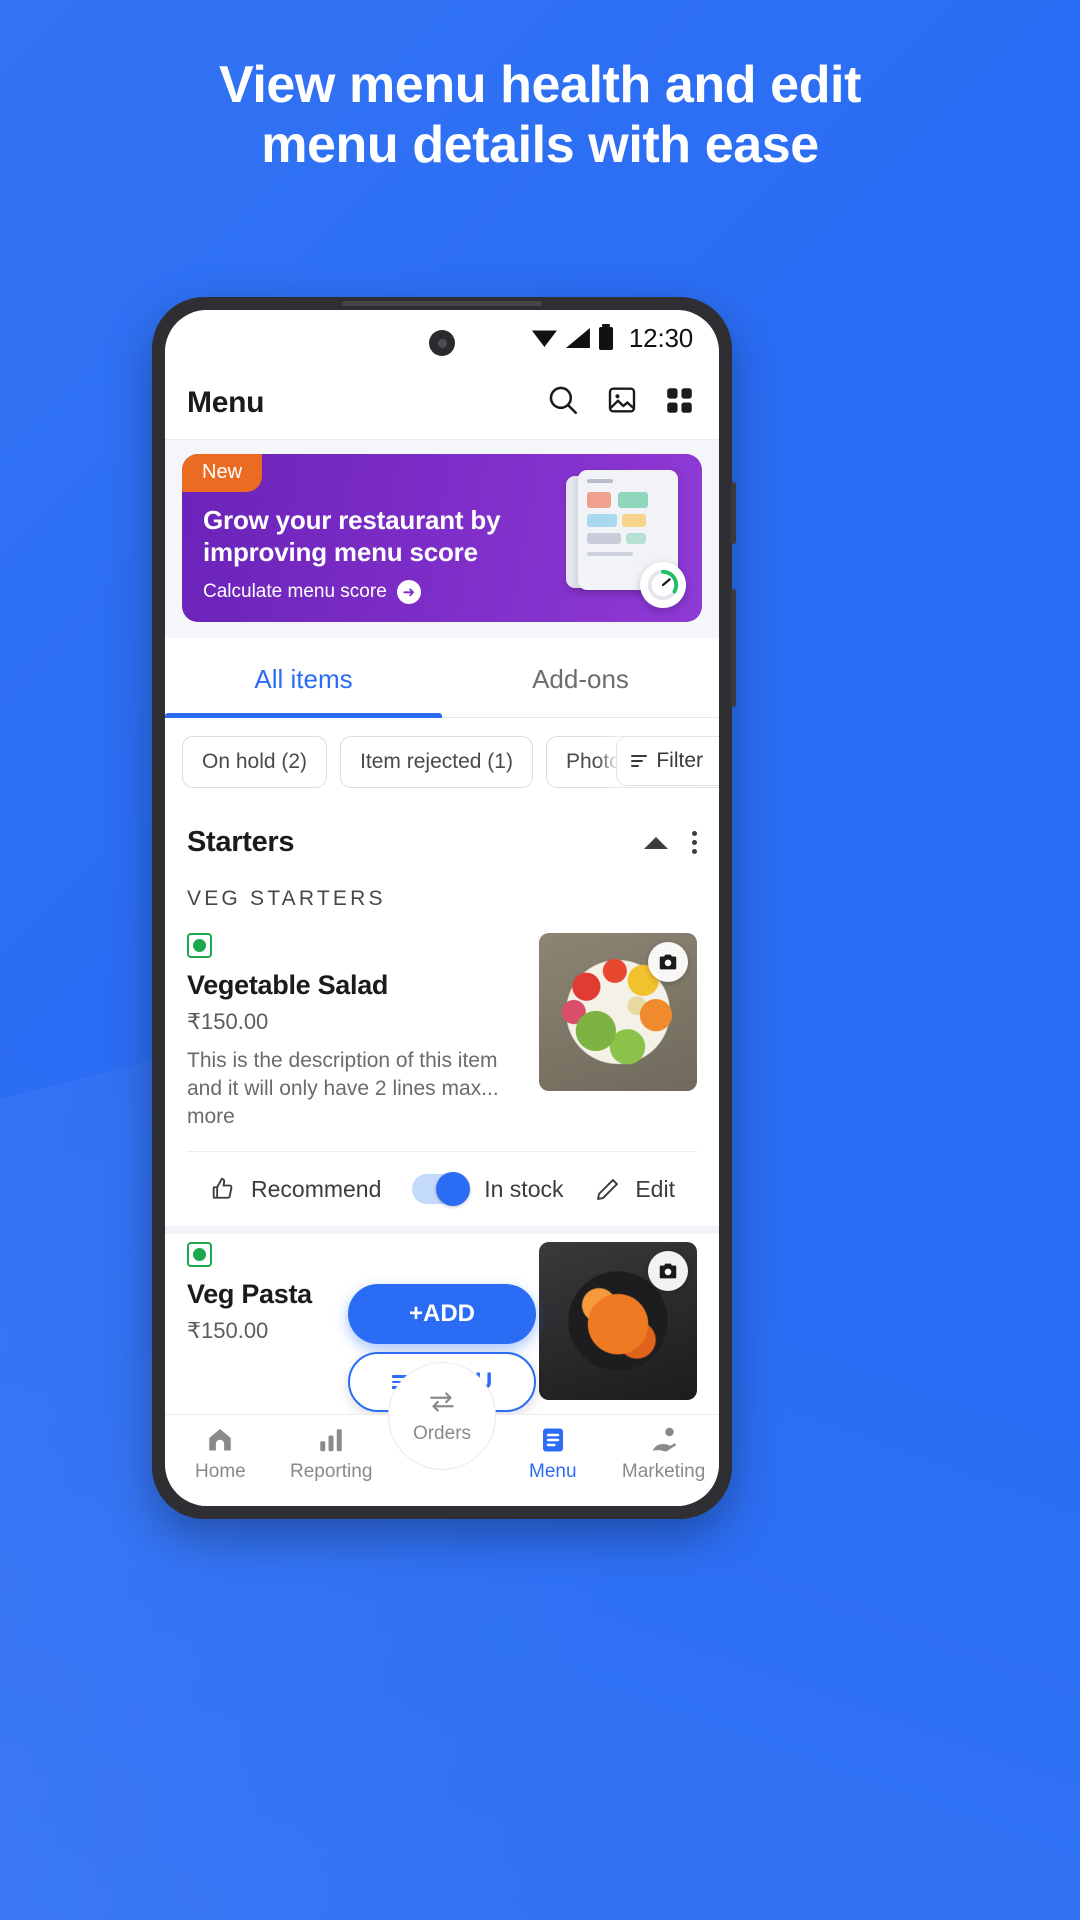  I want to click on tab-add-ons-label: Add-ons, so click(580, 679).